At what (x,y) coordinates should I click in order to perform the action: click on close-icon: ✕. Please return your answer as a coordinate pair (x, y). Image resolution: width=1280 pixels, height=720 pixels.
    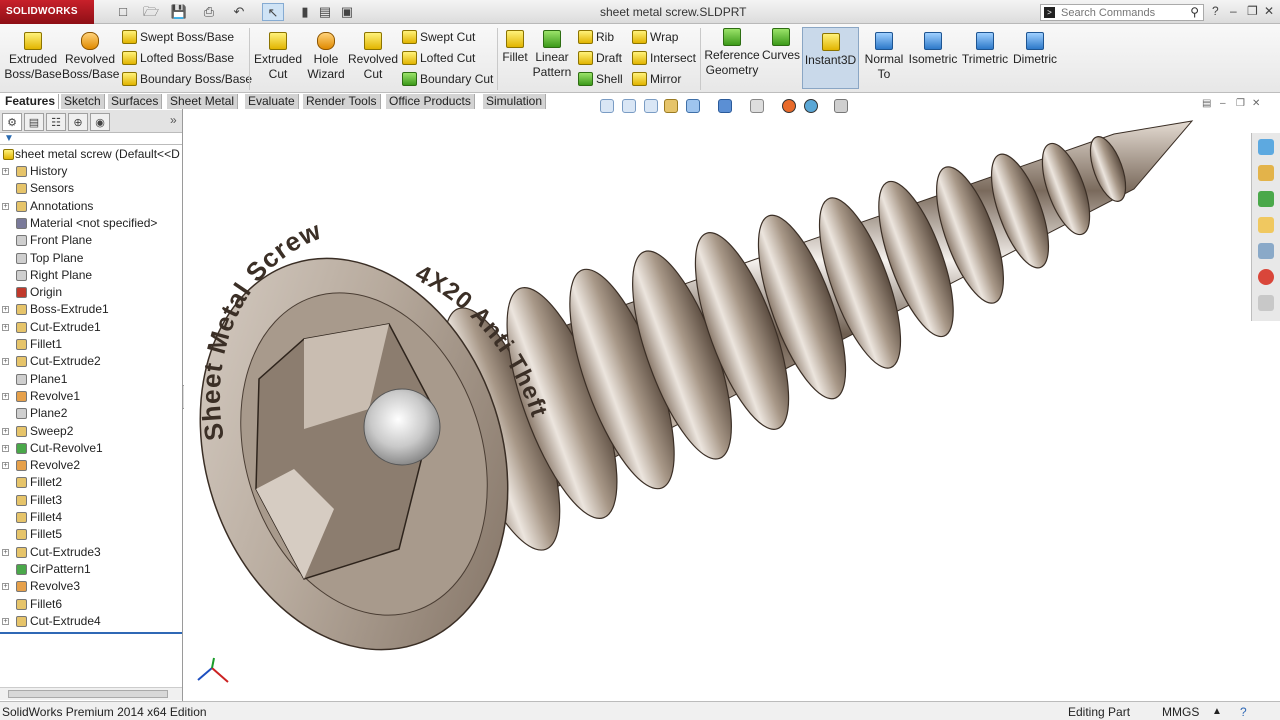
    Looking at the image, I should click on (1269, 11).